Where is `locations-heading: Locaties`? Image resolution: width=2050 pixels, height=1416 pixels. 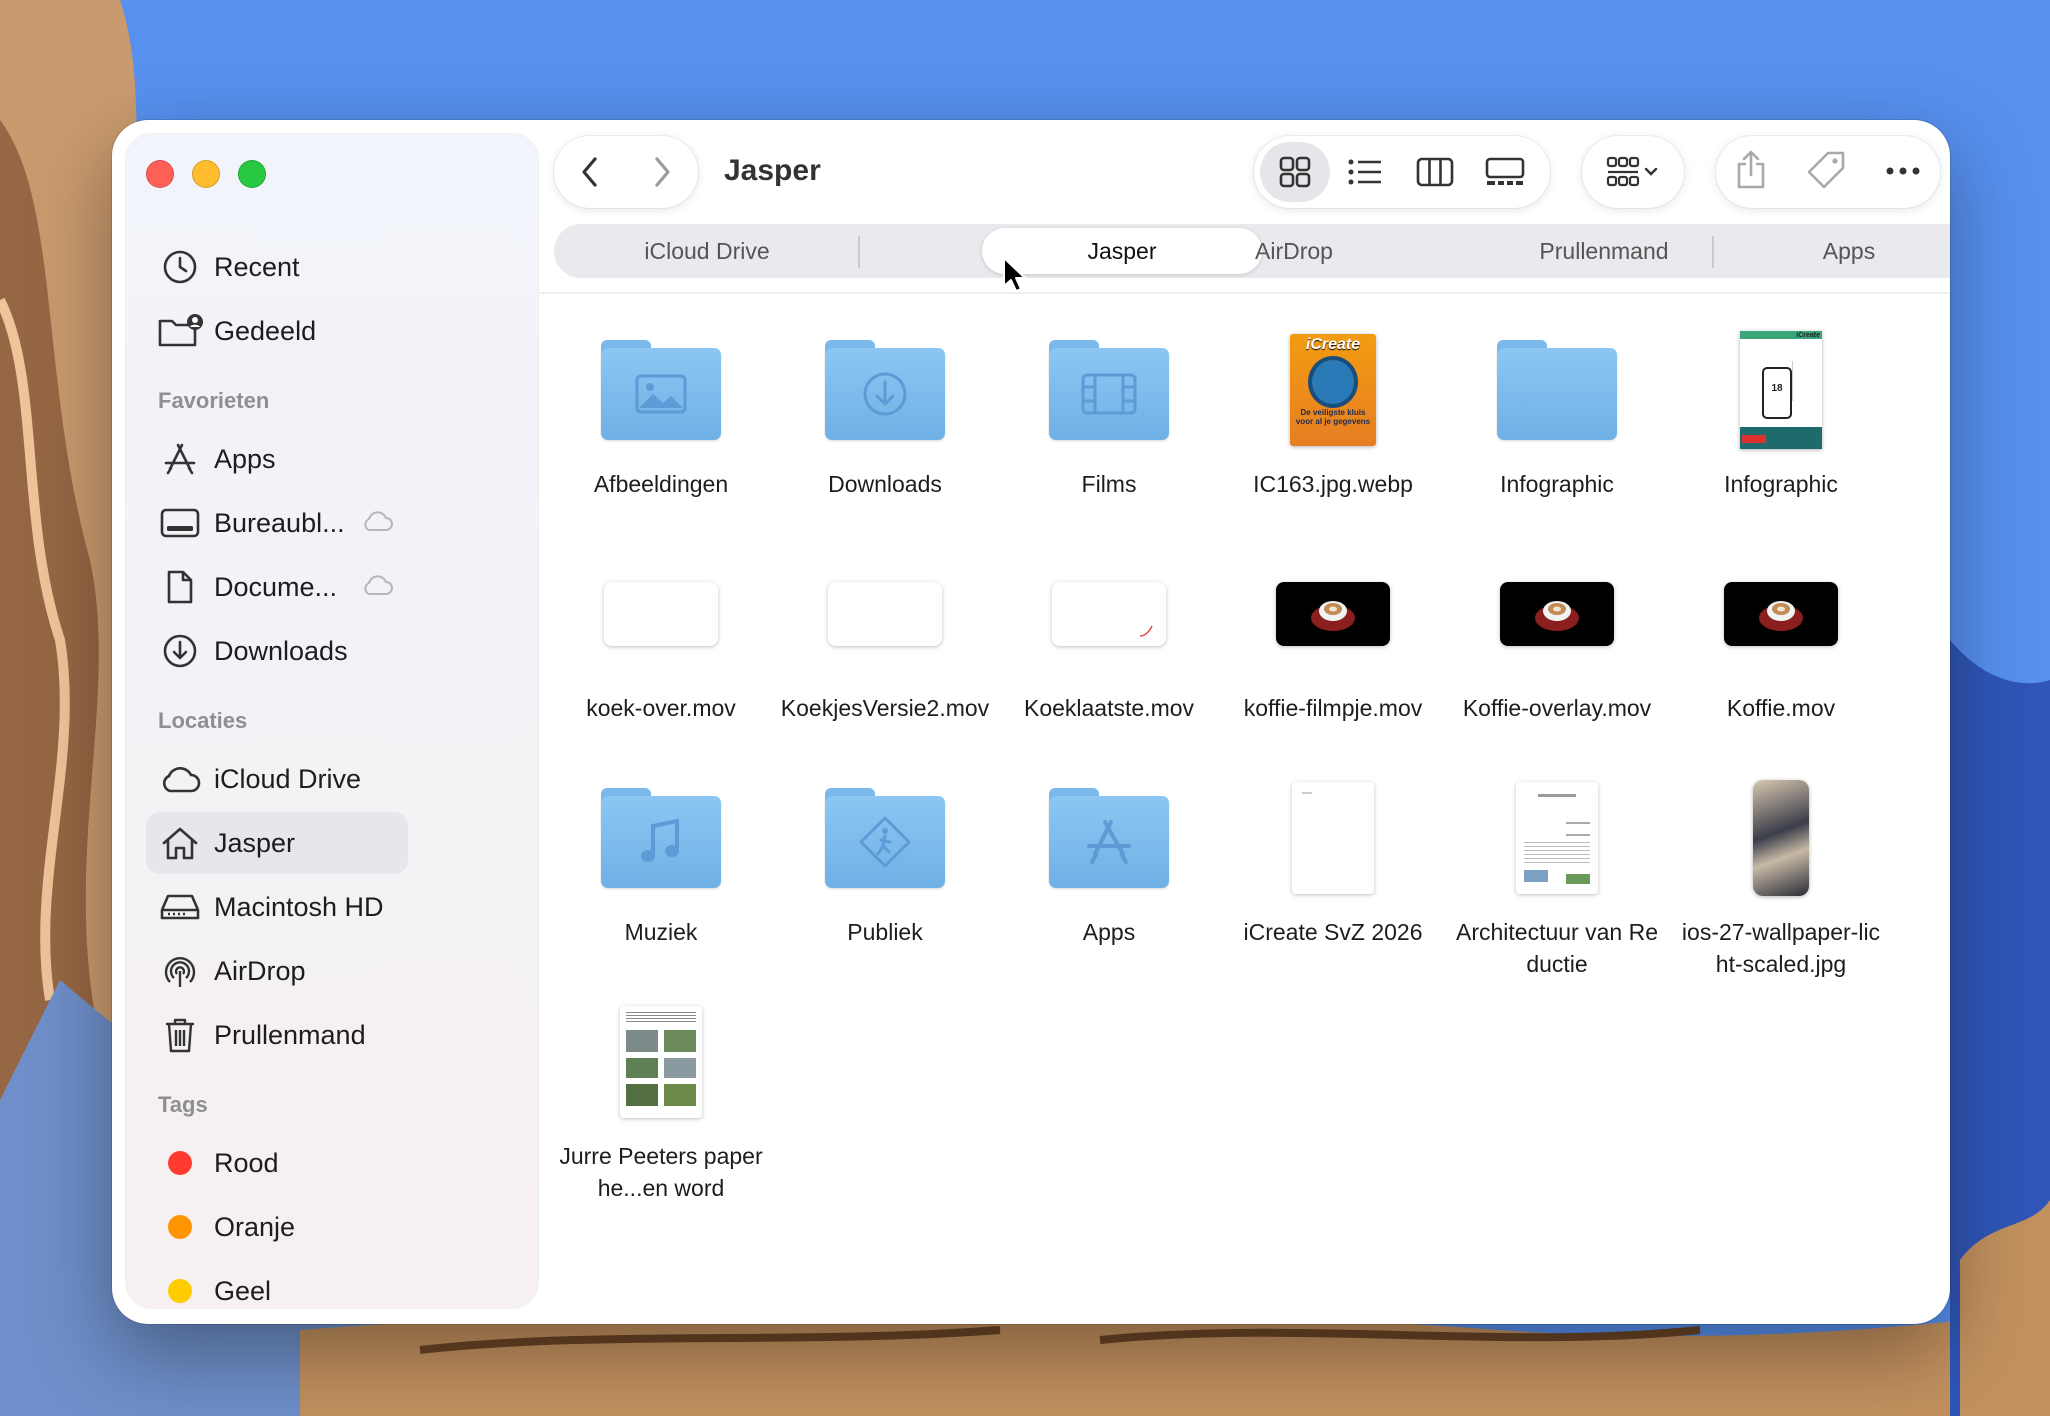
locations-heading: Locaties is located at coordinates (203, 720).